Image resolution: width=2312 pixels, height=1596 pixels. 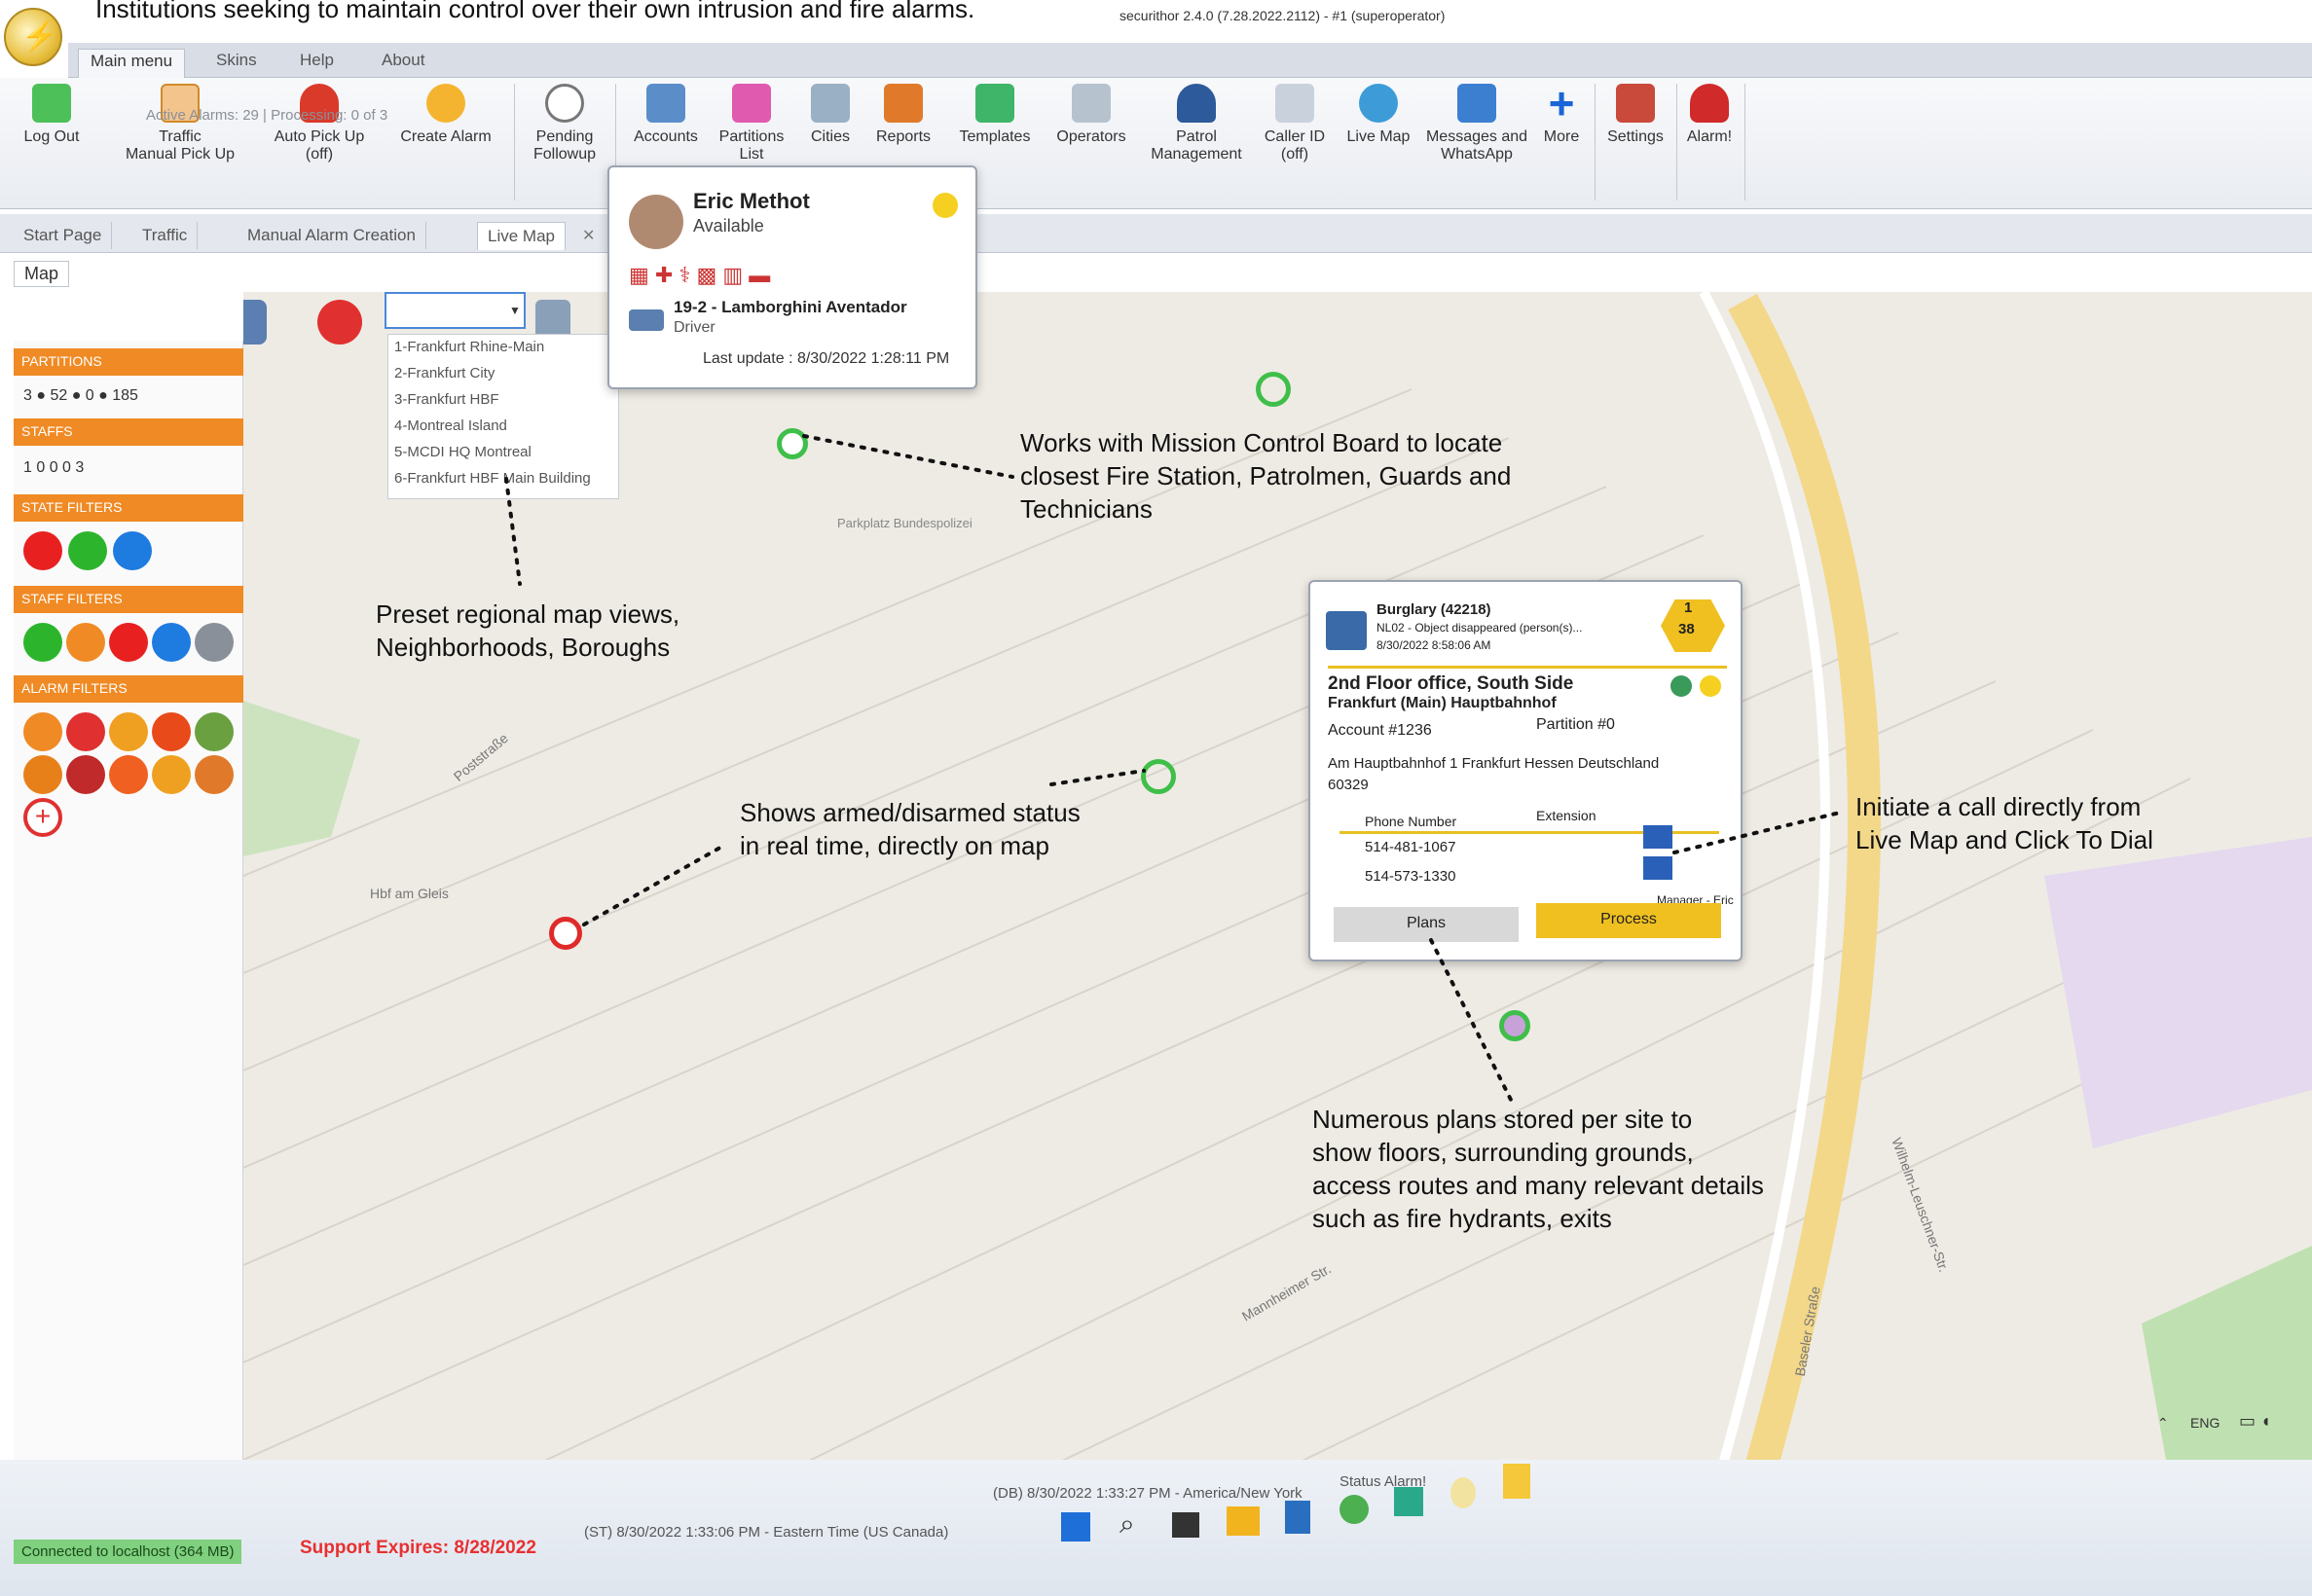 What do you see at coordinates (1516, 1481) in the screenshot?
I see `securithor-taskbar-icon` at bounding box center [1516, 1481].